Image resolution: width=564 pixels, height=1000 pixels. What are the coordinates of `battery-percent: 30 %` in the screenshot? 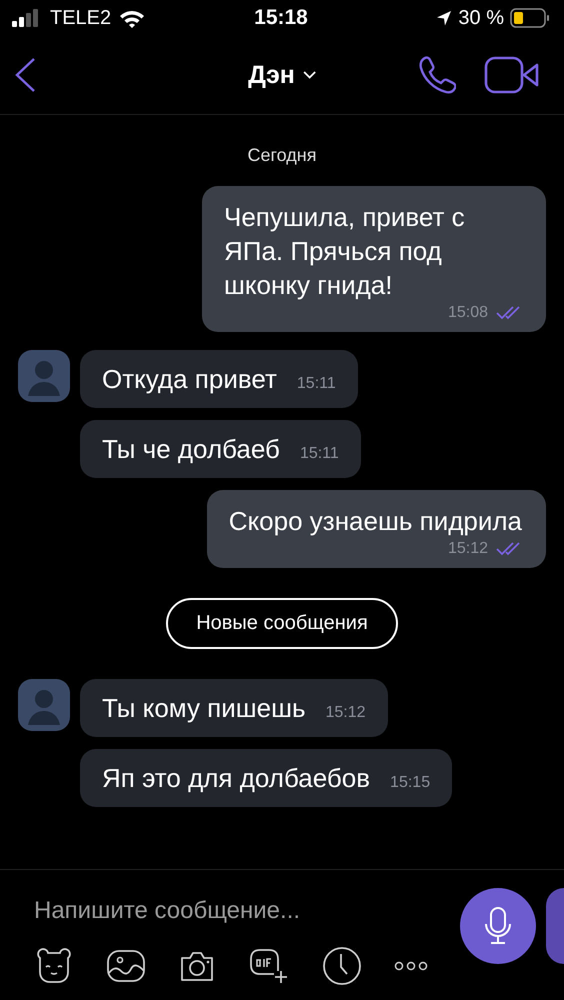 It's located at (481, 18).